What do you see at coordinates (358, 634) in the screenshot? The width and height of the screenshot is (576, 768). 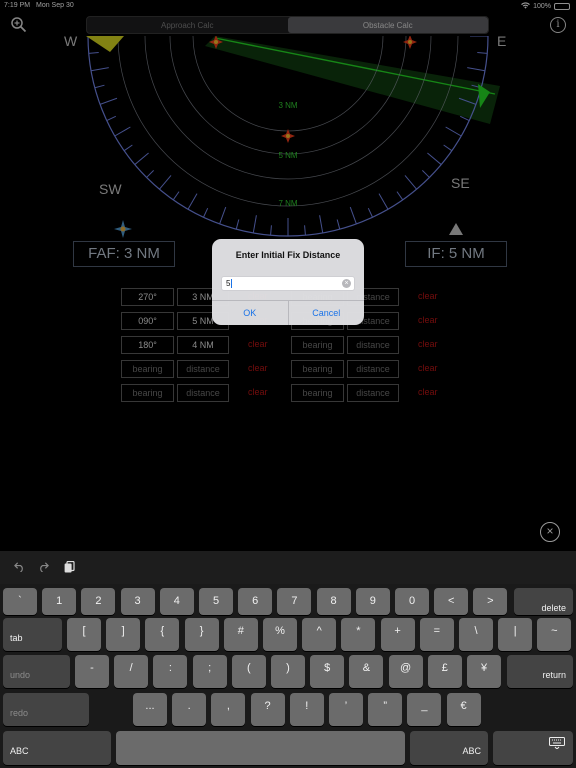 I see `key: *` at bounding box center [358, 634].